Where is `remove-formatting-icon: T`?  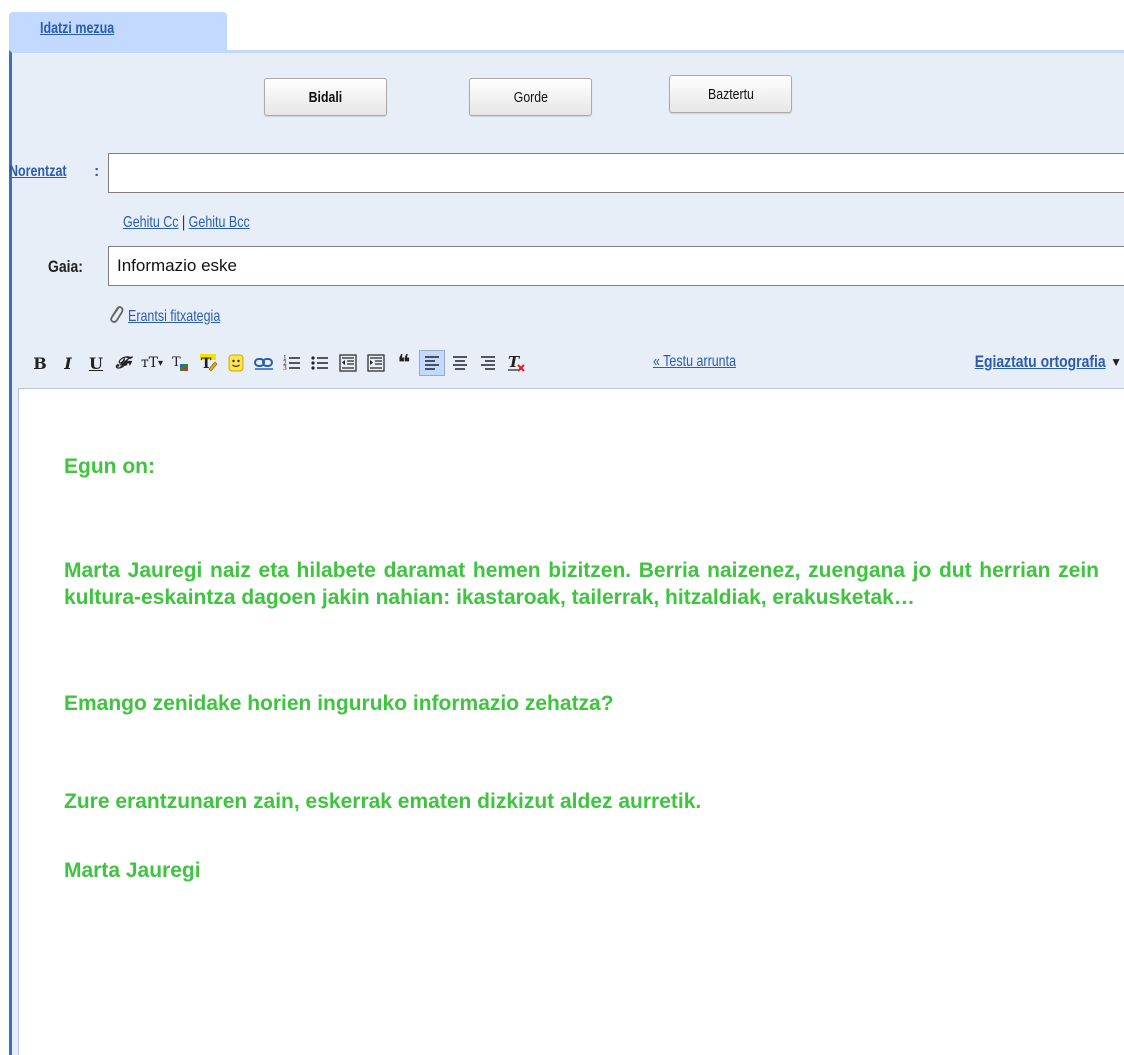
remove-formatting-icon: T is located at coordinates (516, 363).